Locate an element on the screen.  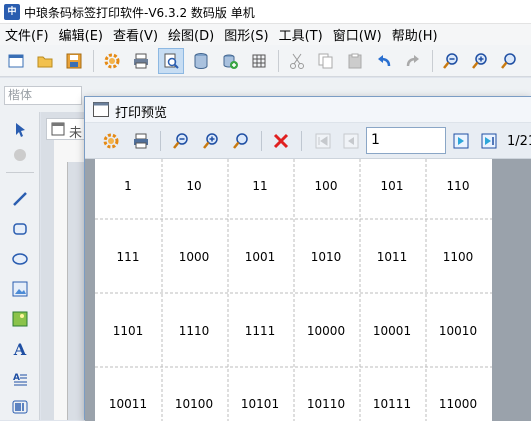
paragraph-tool-icon: A is located at coordinates (20, 379).